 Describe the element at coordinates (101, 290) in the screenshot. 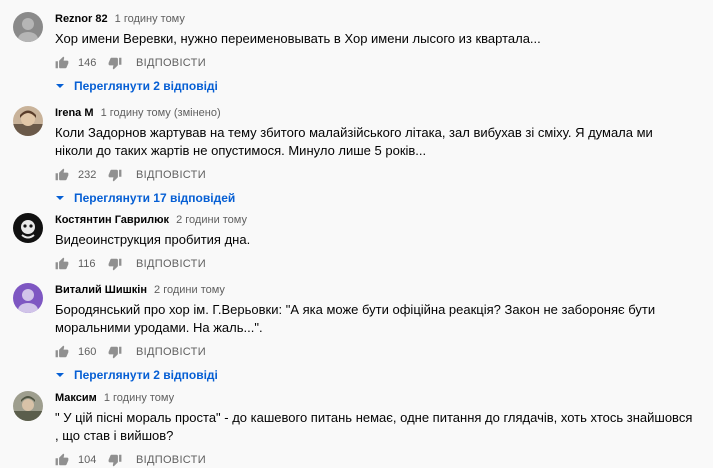

I see `comment-author: Виталий Шишкін` at that location.